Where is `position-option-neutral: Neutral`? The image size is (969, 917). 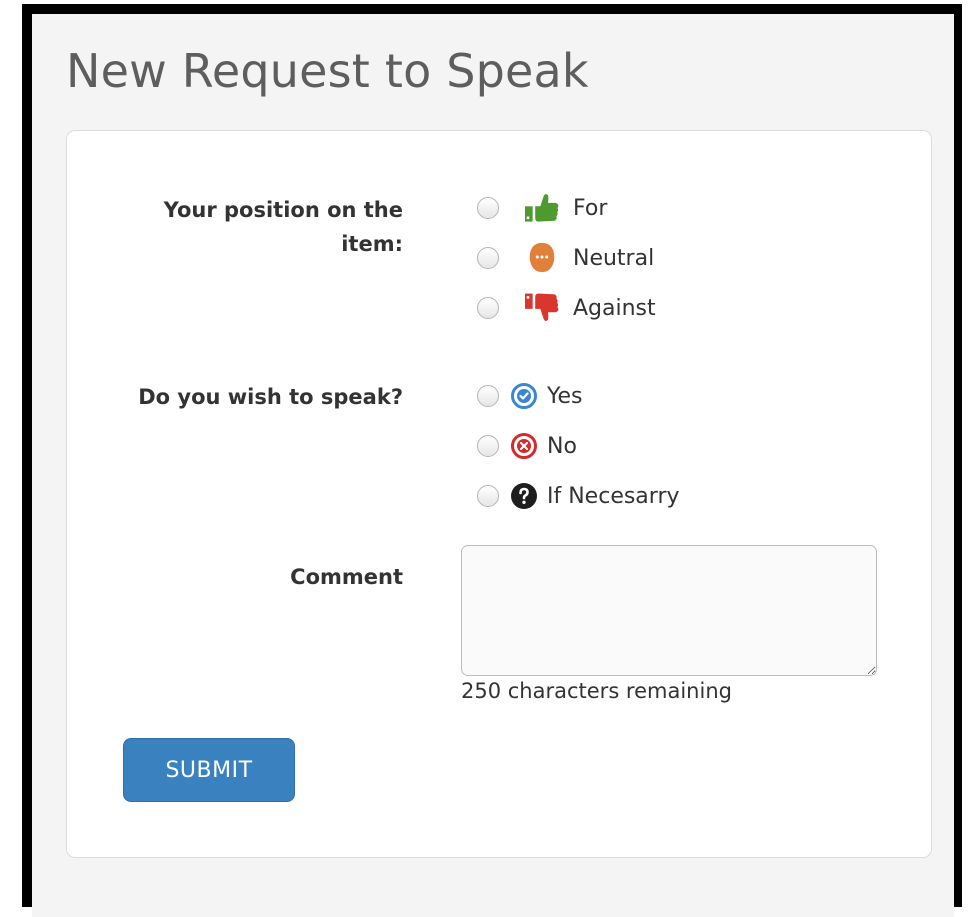 position-option-neutral: Neutral is located at coordinates (565, 258).